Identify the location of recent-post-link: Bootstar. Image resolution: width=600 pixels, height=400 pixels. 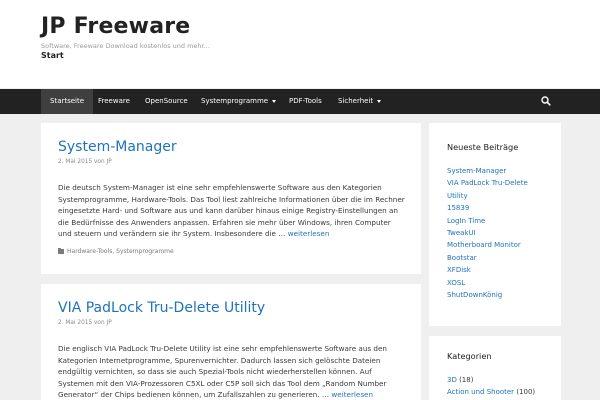
(502, 258).